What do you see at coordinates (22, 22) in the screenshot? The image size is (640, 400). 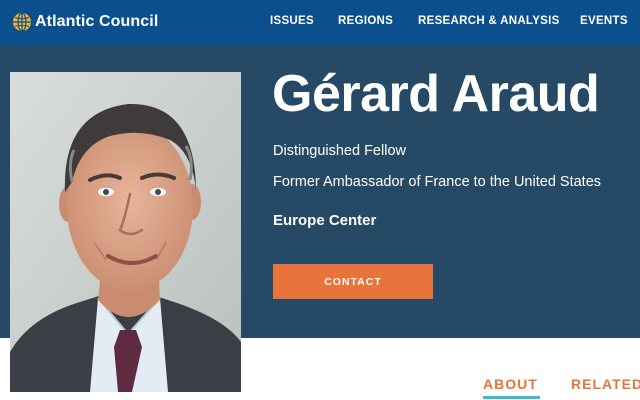 I see `globe-icon` at bounding box center [22, 22].